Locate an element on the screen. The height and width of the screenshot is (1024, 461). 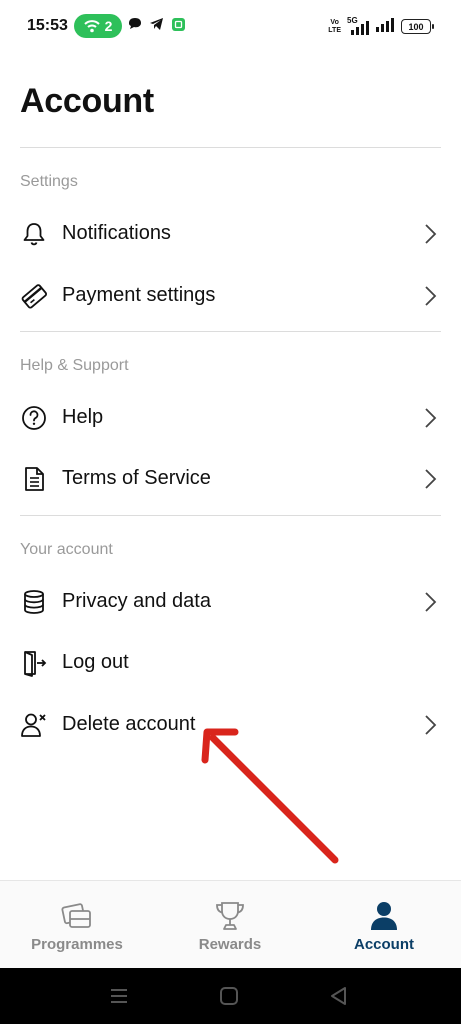
status-time: 15:53 is located at coordinates (47, 25).